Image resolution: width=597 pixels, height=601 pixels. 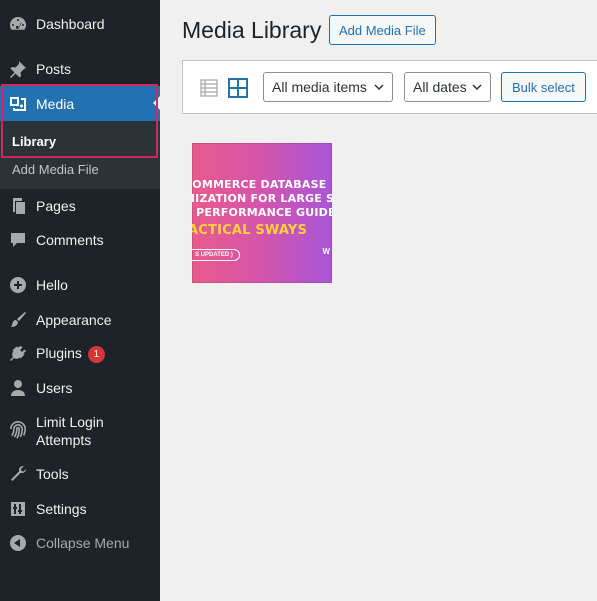 What do you see at coordinates (70, 240) in the screenshot?
I see `menu-label-comments: Comments` at bounding box center [70, 240].